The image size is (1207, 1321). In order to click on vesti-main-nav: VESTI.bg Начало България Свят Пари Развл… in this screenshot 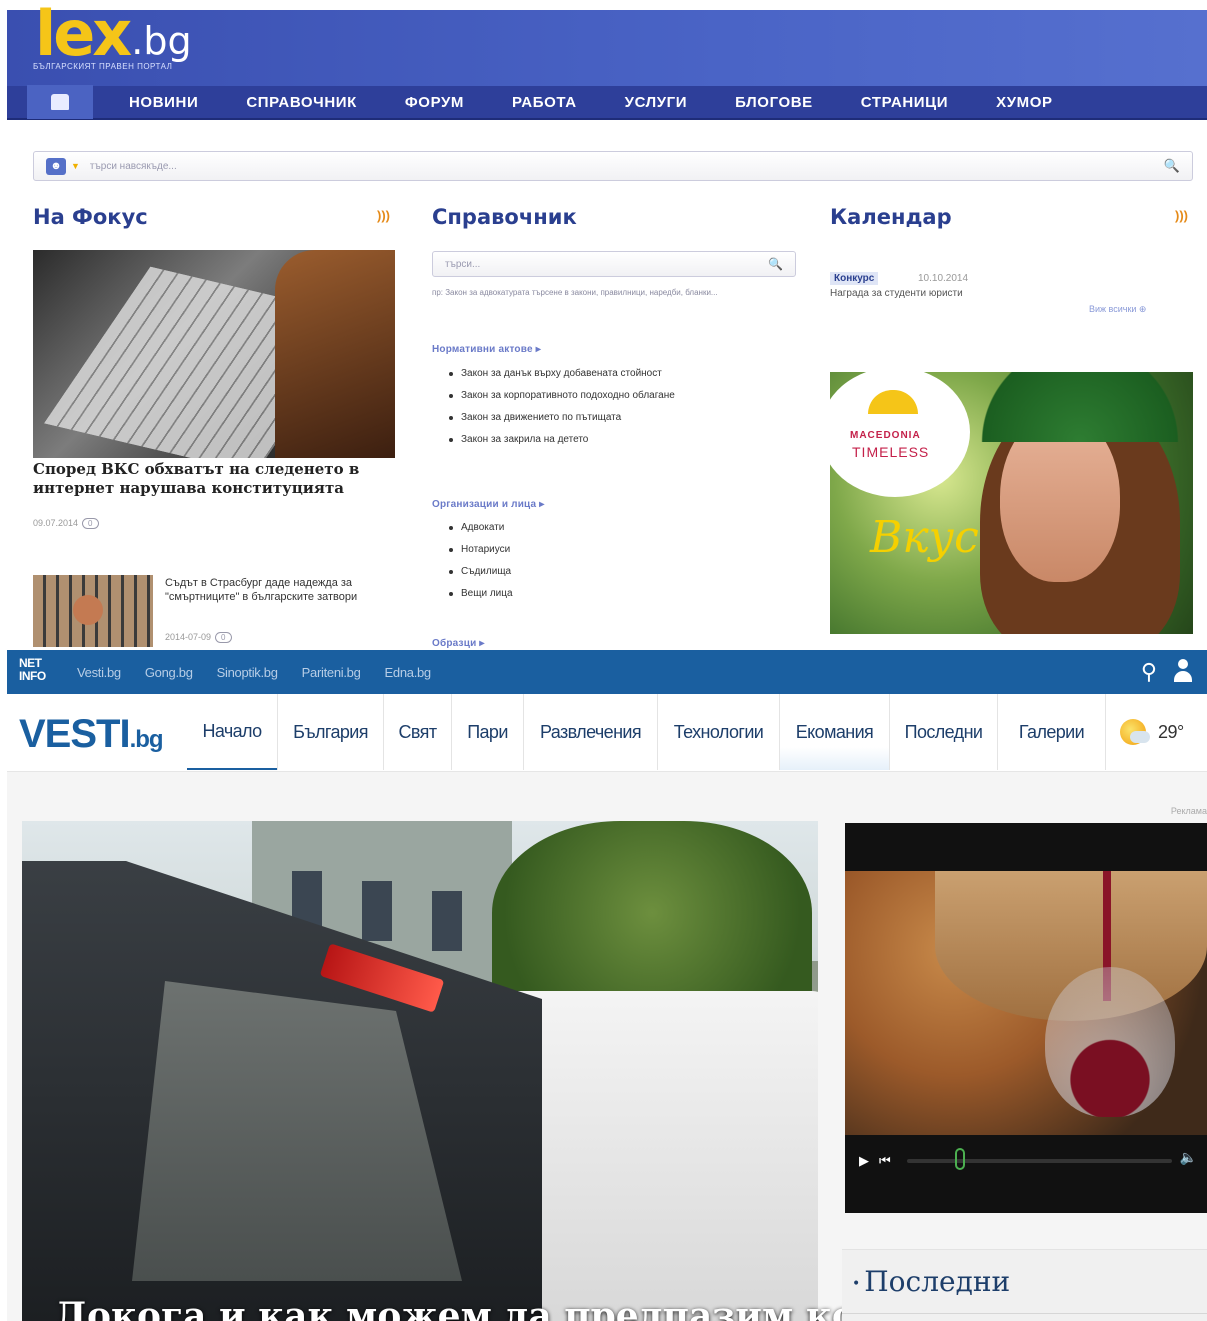, I will do `click(607, 733)`.